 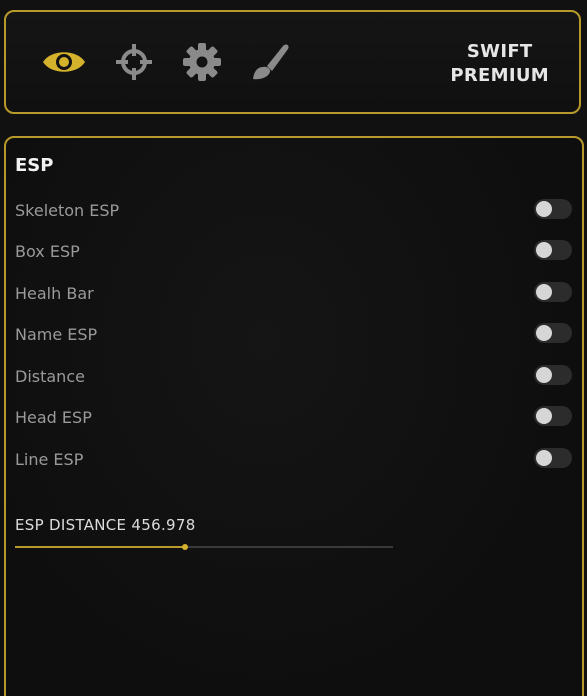 I want to click on option-row-skeleton-esp: Skeleton ESP, so click(x=295, y=211).